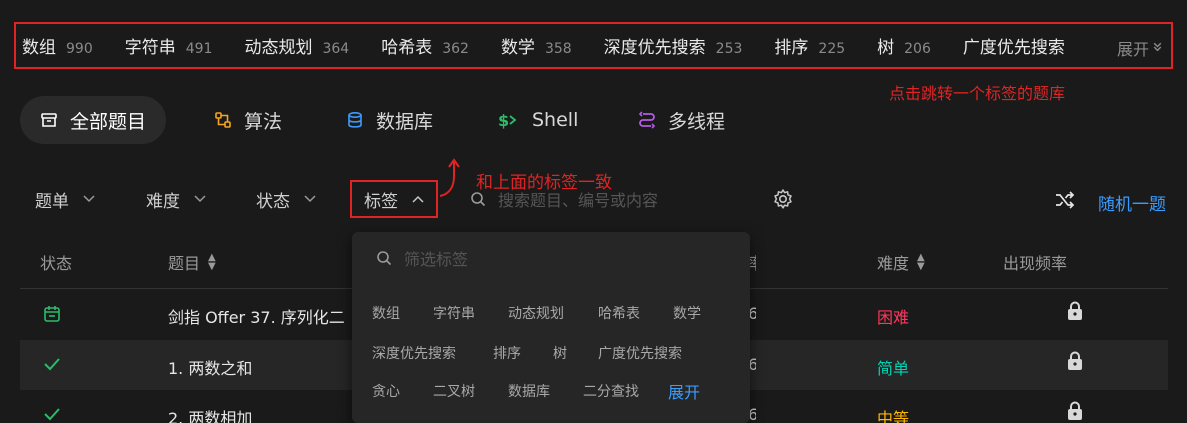 This screenshot has width=1187, height=423. What do you see at coordinates (163, 201) in the screenshot?
I see `filter-label: 难度` at bounding box center [163, 201].